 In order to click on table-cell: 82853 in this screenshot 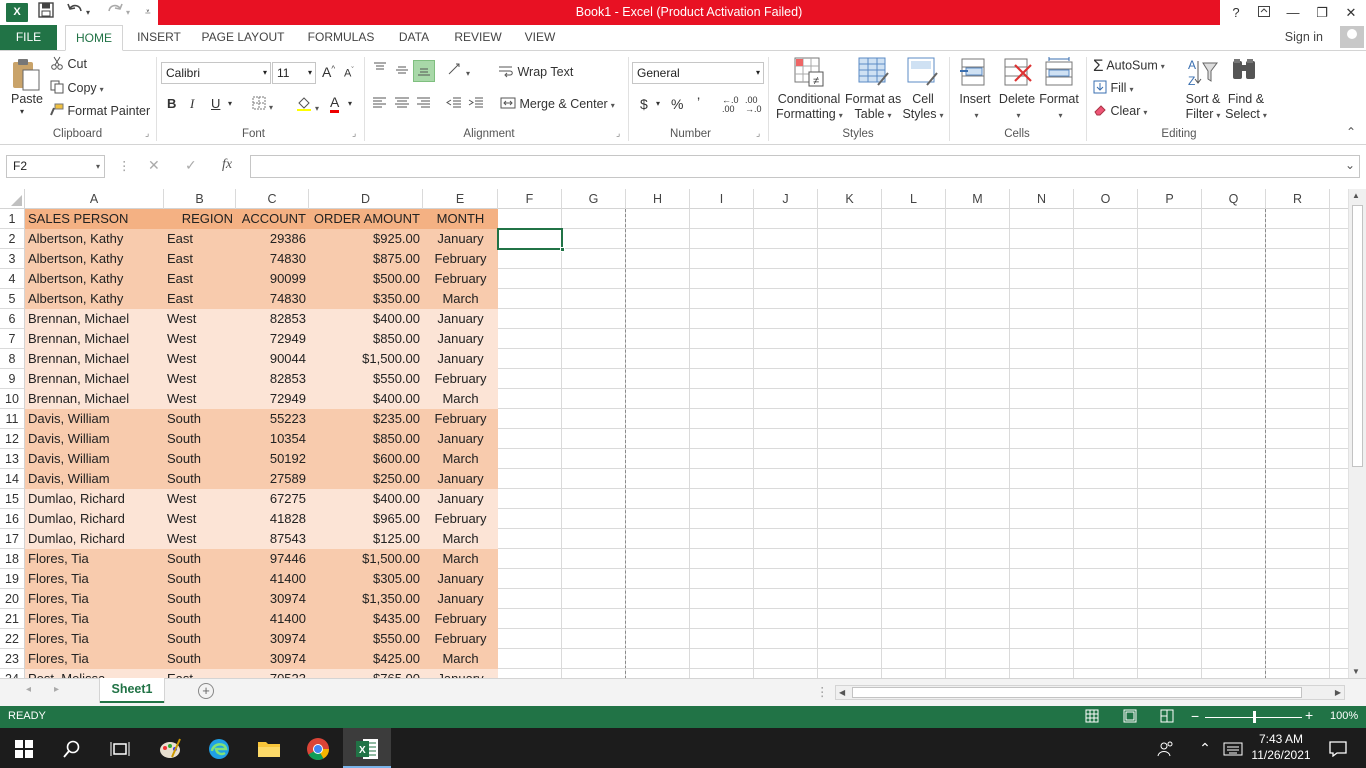, I will do `click(272, 319)`.